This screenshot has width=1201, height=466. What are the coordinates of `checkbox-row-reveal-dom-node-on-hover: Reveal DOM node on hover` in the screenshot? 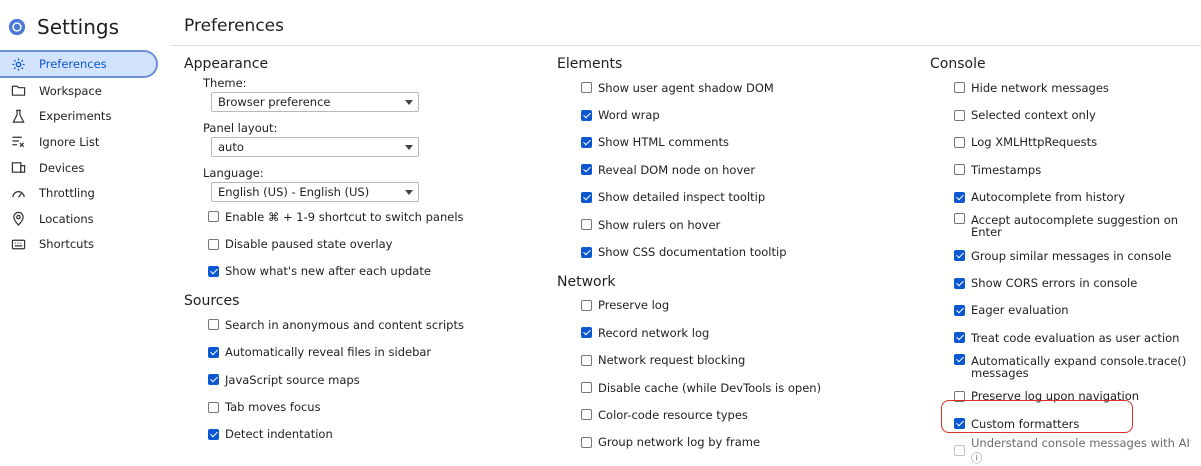 It's located at (727, 169).